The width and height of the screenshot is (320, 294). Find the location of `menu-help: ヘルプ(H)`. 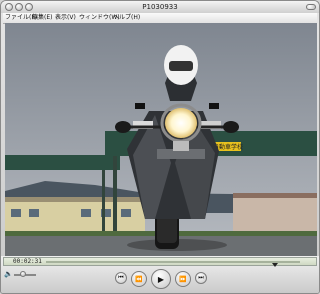

menu-help: ヘルプ(H) is located at coordinates (126, 18).